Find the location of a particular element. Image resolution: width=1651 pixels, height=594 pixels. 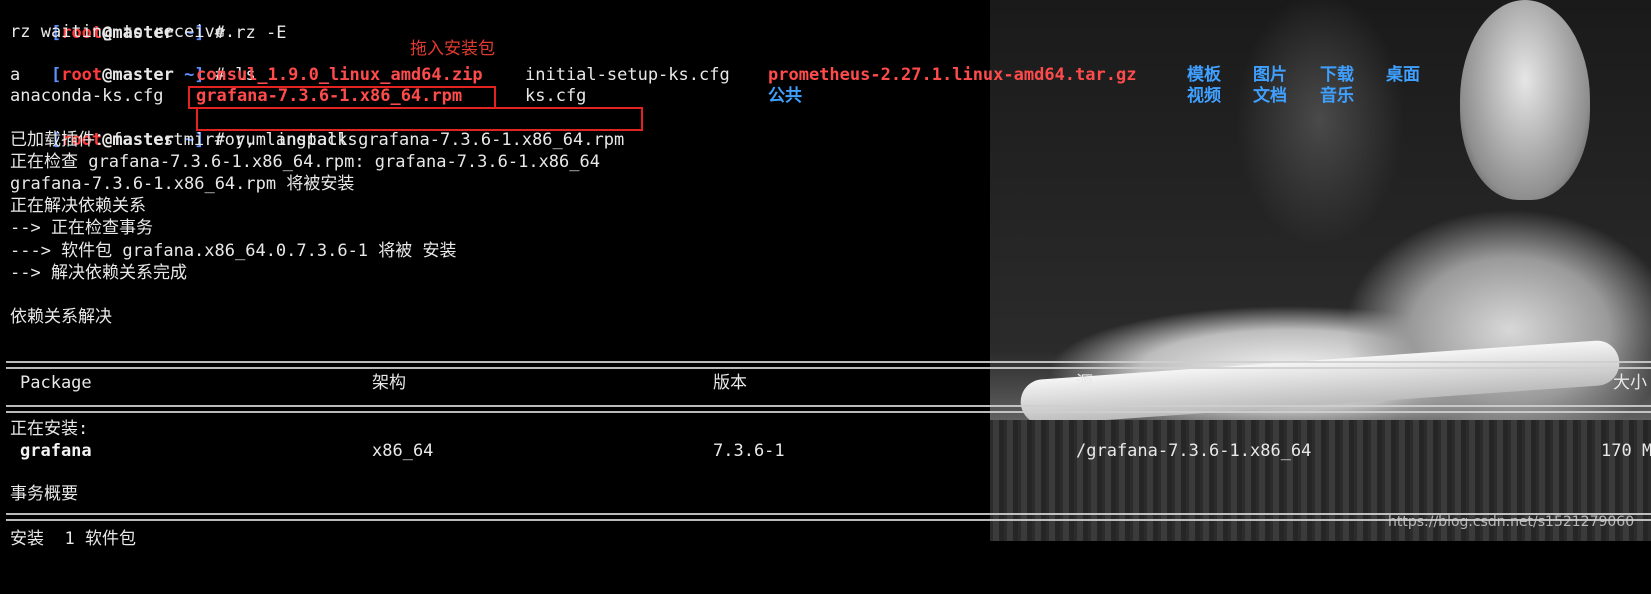

ls-dir-public: 公共 is located at coordinates (785, 96).